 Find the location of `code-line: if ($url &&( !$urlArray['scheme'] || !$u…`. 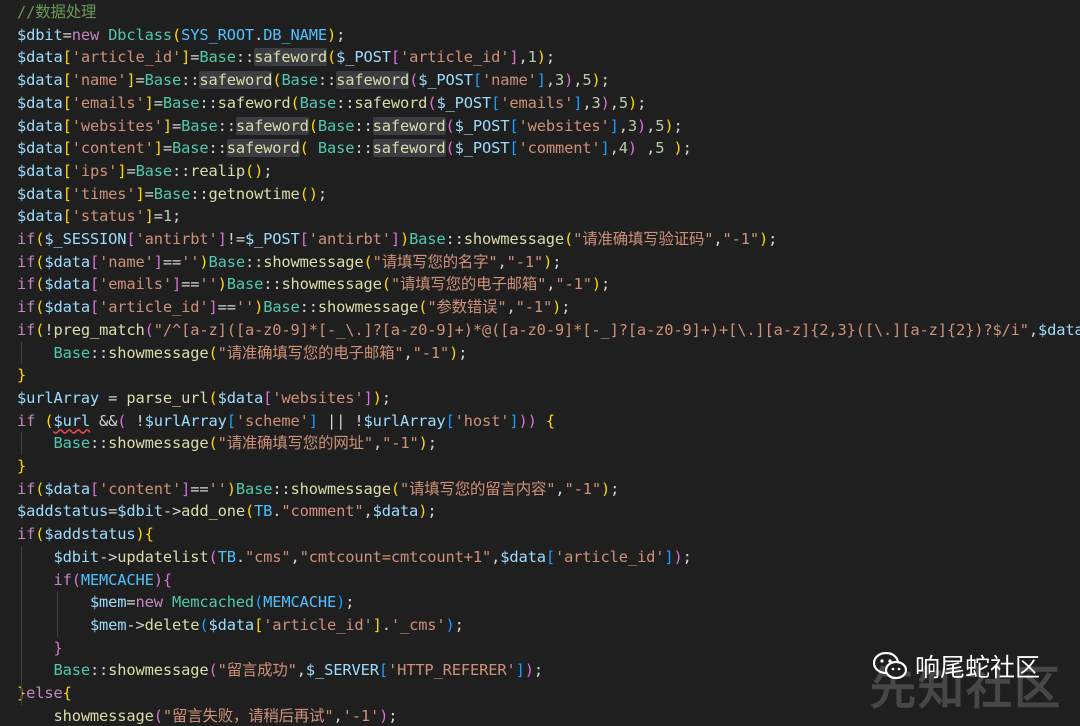

code-line: if ($url &&( !$urlArray['scheme'] || !$u… is located at coordinates (286, 421).